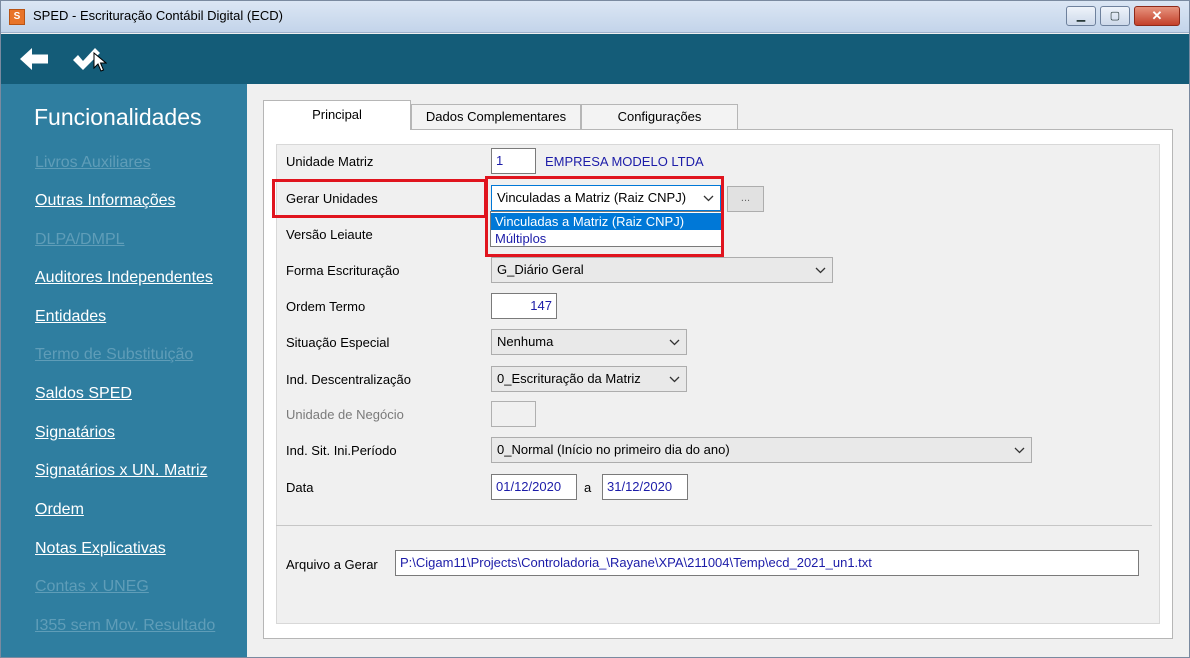  I want to click on sidebar-item-signatarios: Signatários, so click(75, 433).